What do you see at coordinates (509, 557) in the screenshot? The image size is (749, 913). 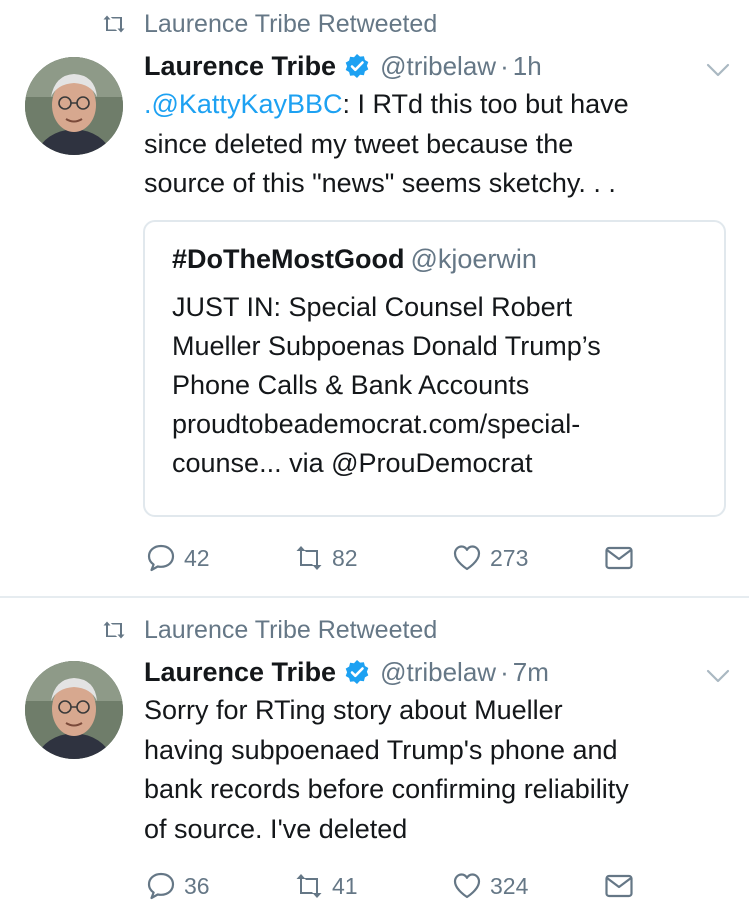 I see `like-count: 273` at bounding box center [509, 557].